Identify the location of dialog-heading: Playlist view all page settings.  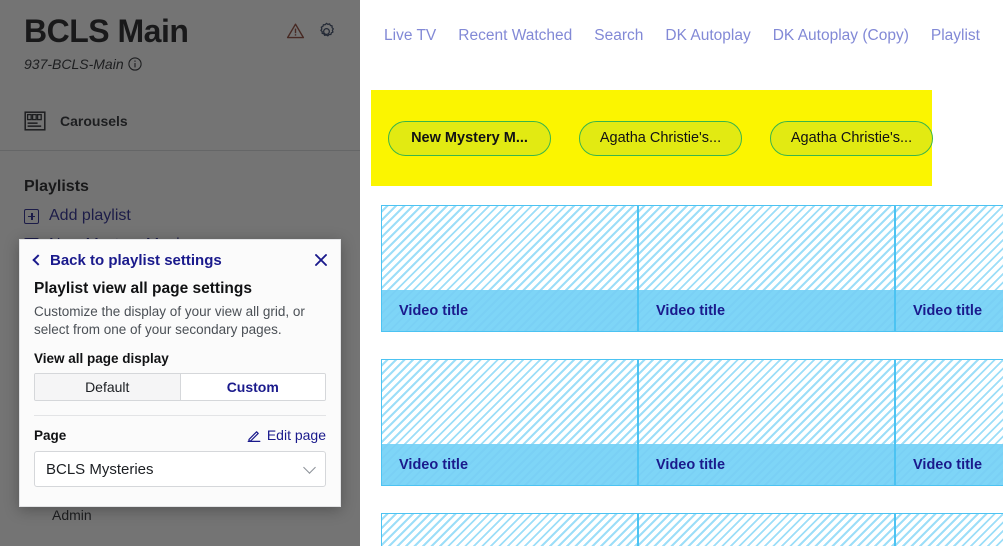
(143, 288).